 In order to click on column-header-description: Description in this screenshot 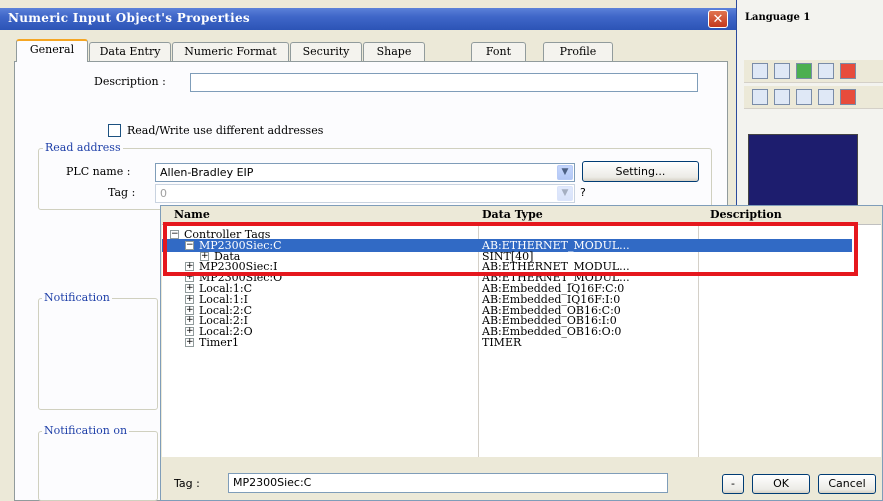, I will do `click(746, 214)`.